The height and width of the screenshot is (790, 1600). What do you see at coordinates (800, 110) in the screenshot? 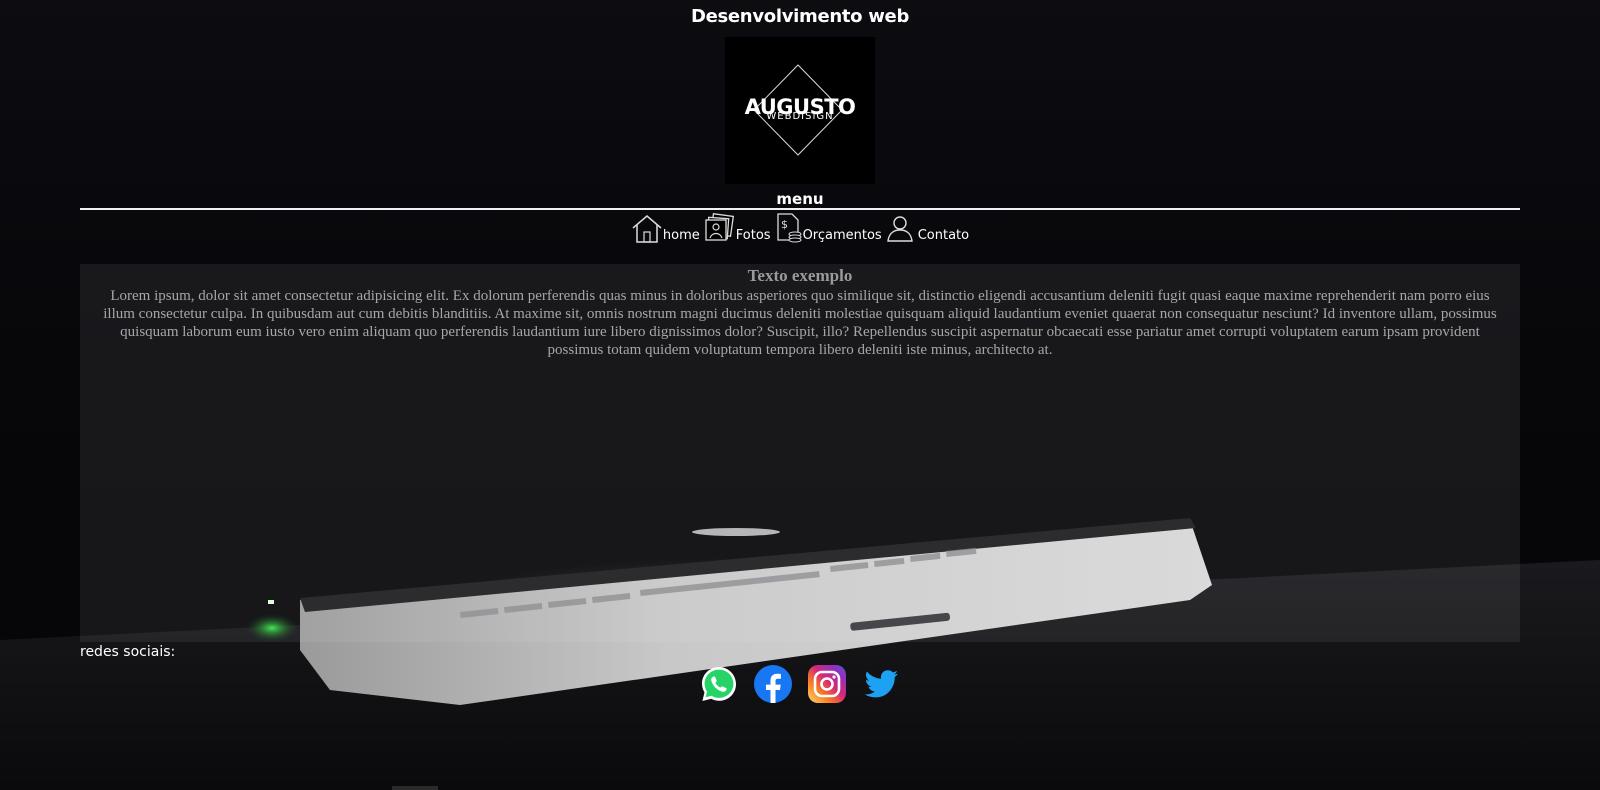
I see `site-logo: AUGUSTO WEBDISIGN` at bounding box center [800, 110].